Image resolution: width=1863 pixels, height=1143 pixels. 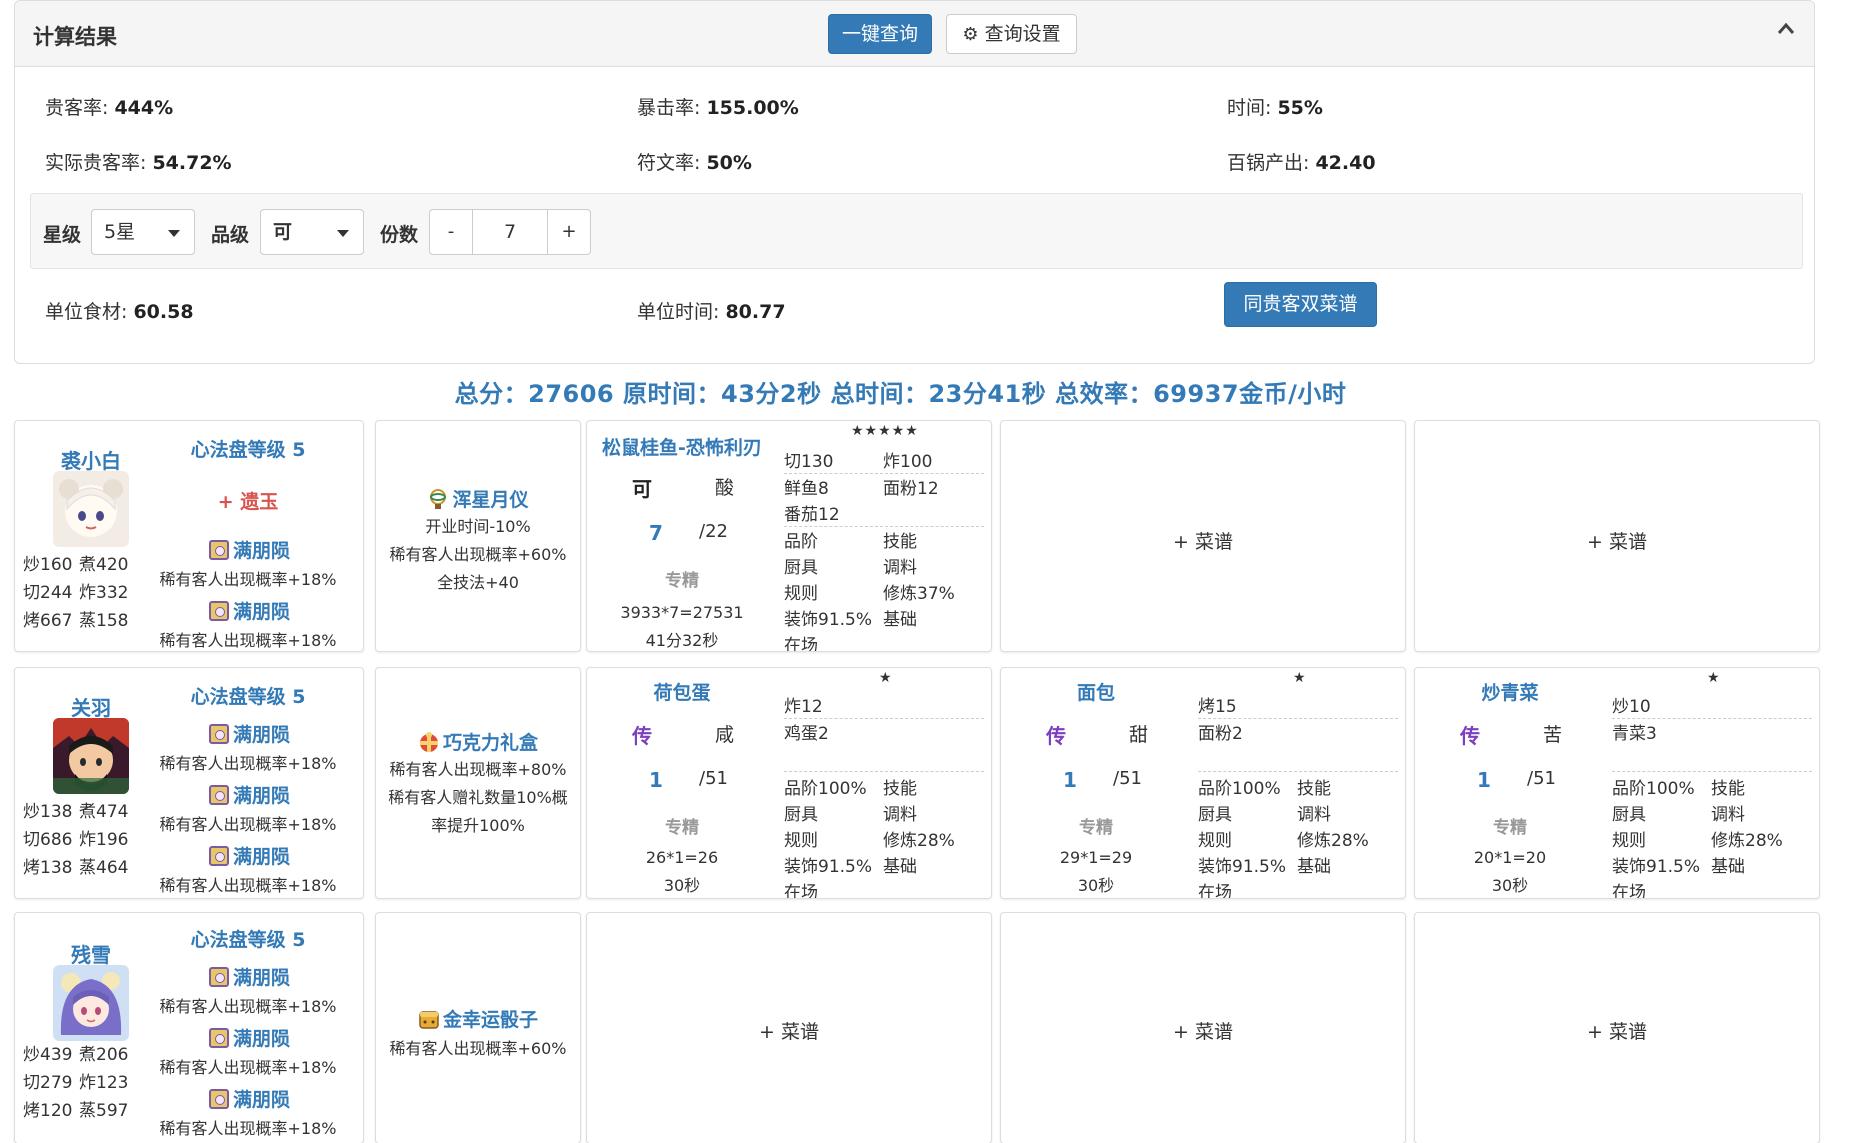 What do you see at coordinates (1747, 841) in the screenshot?
I see `bonus-item: 修炼28%` at bounding box center [1747, 841].